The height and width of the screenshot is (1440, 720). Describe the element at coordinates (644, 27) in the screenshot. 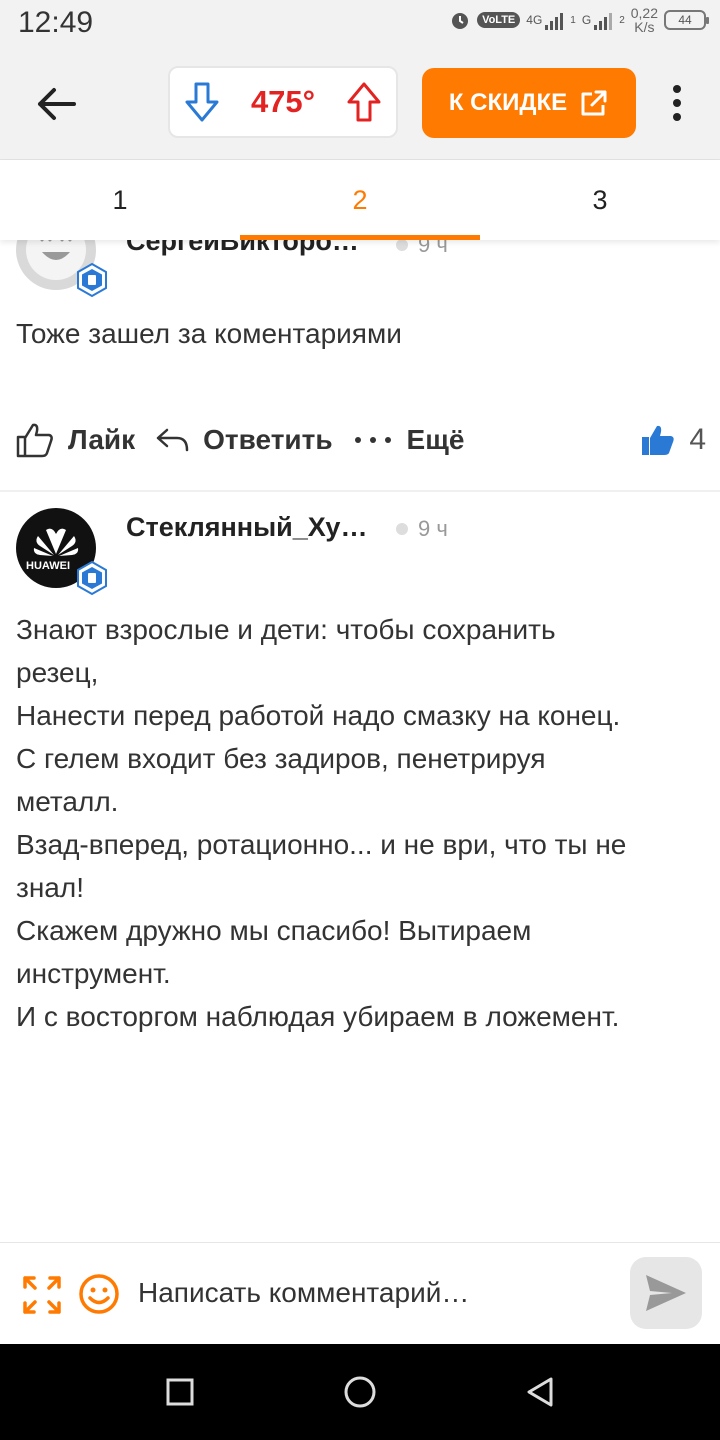

I see `network-speed-unit: K/s` at that location.